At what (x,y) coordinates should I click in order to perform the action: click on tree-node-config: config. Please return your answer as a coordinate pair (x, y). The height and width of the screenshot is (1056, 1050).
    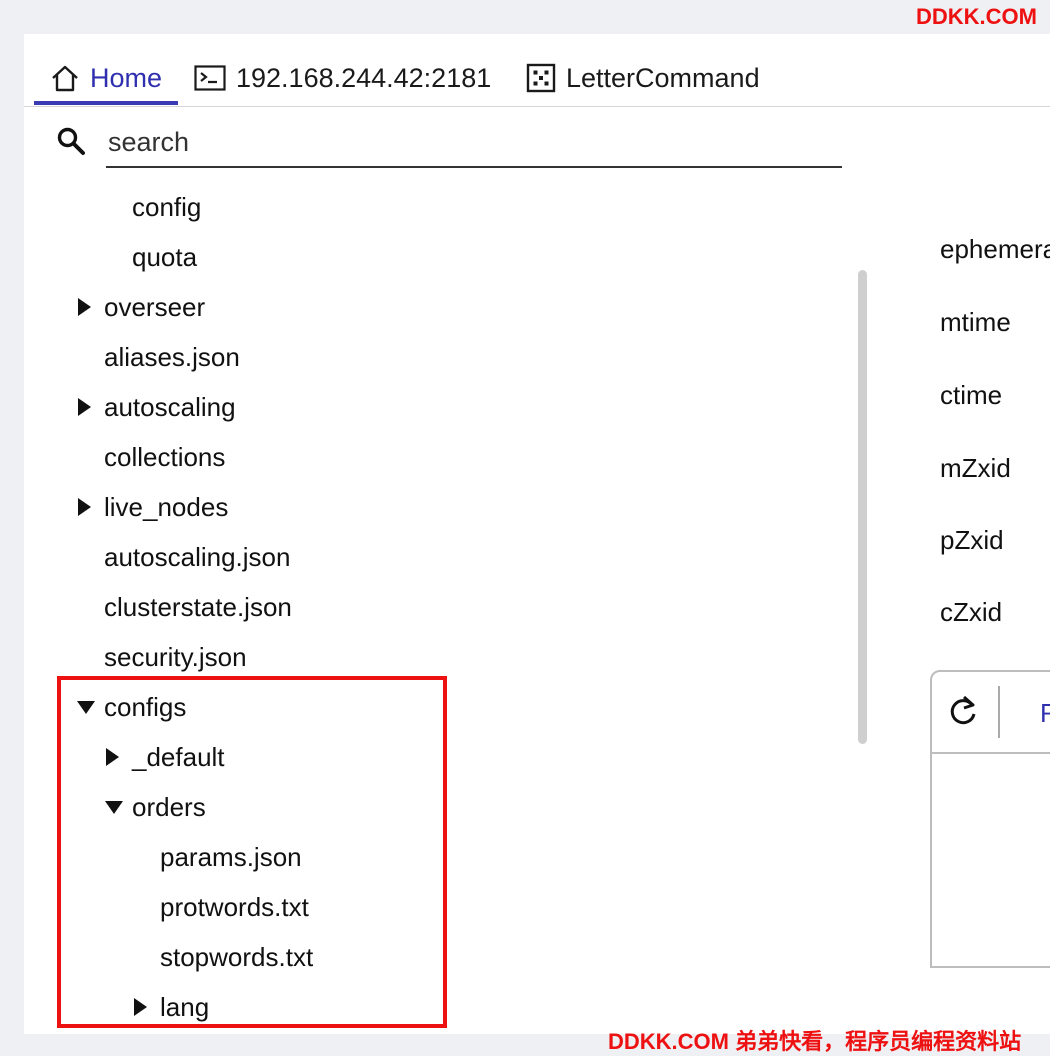
    Looking at the image, I should click on (166, 207).